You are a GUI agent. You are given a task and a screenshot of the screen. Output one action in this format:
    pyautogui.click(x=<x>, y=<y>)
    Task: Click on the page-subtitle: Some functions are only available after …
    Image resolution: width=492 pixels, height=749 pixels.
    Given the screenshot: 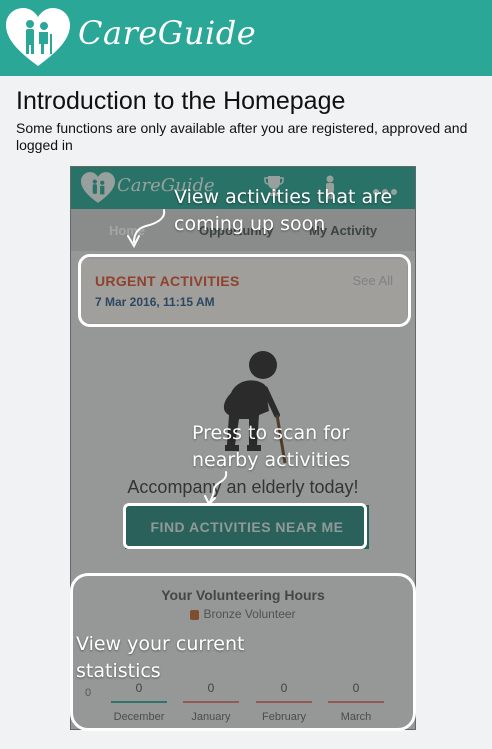 What is the action you would take?
    pyautogui.click(x=242, y=136)
    